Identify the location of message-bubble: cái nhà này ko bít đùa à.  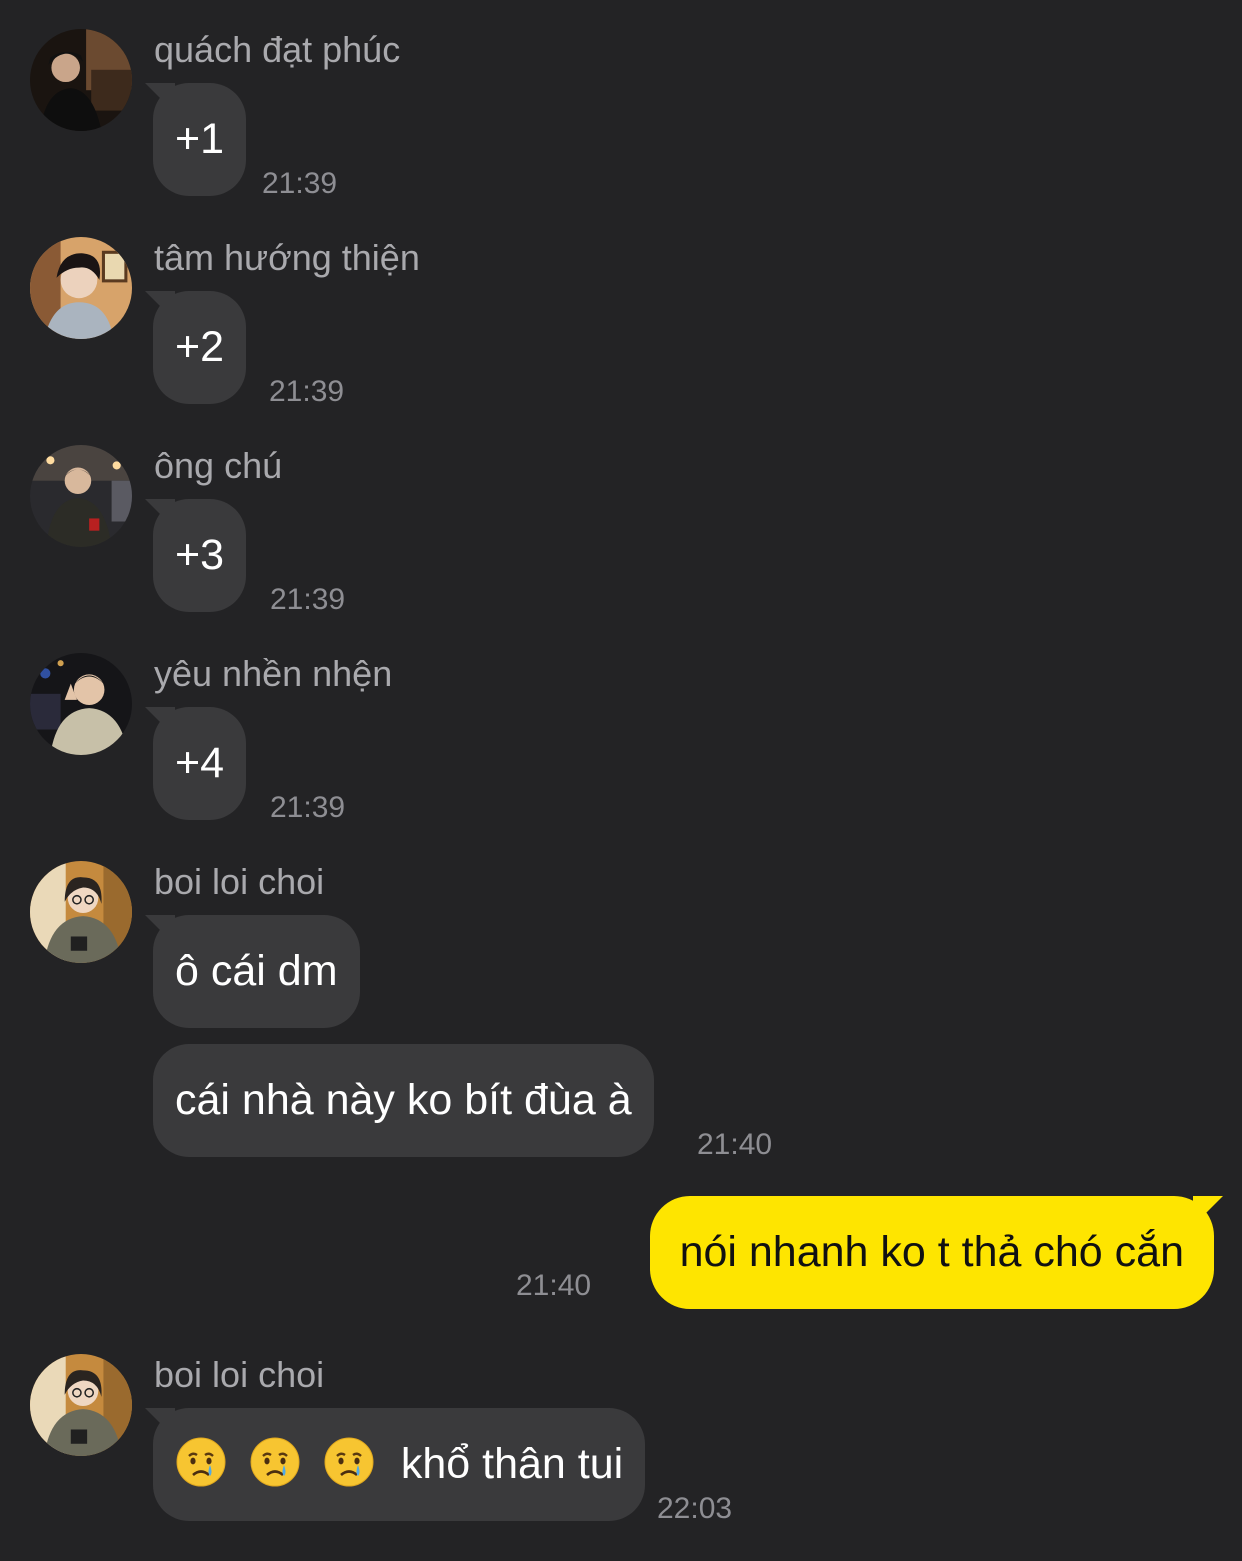
(403, 1100).